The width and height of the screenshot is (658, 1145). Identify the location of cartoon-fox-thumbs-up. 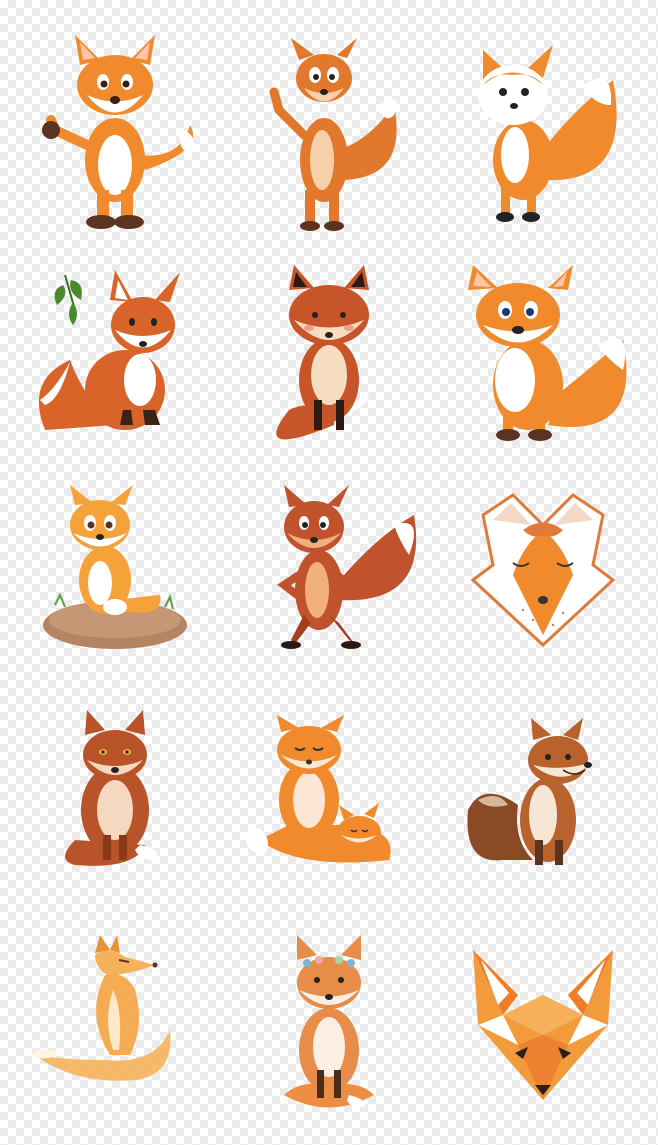
(115, 135).